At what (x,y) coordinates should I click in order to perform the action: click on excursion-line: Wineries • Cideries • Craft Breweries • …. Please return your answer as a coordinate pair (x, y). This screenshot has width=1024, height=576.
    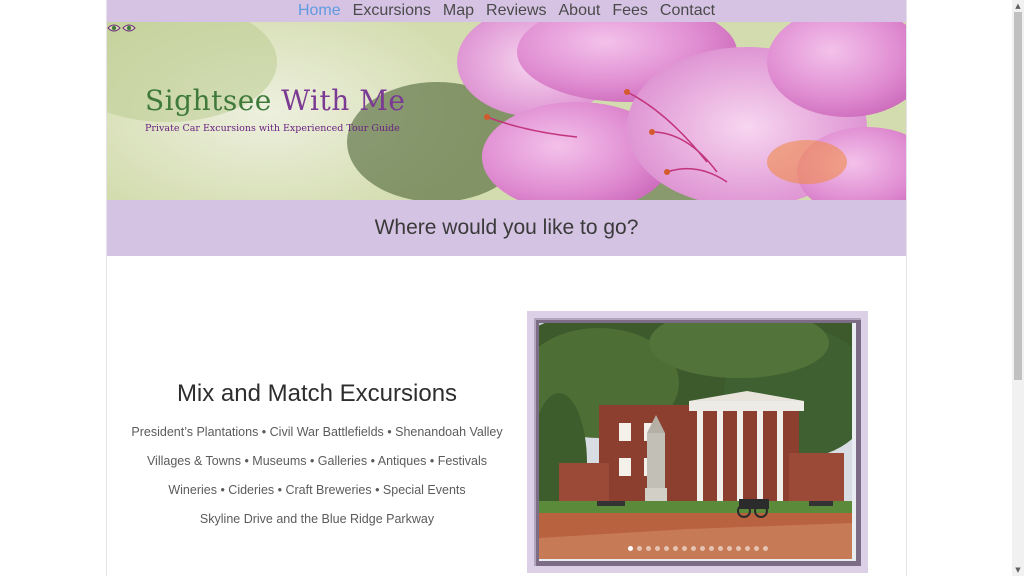
    Looking at the image, I should click on (317, 490).